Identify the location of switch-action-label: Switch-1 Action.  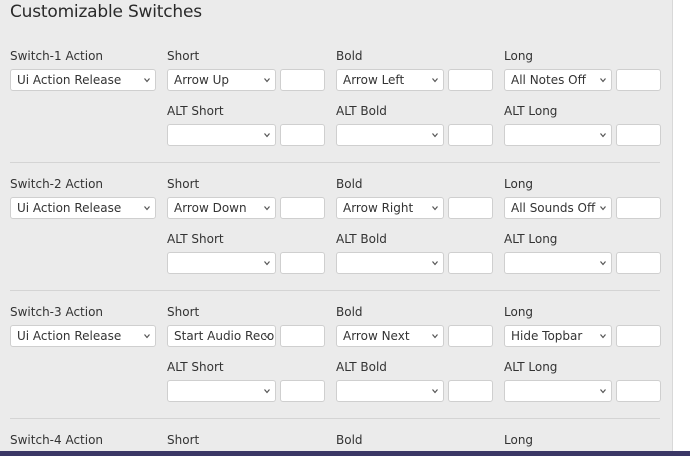
(57, 56).